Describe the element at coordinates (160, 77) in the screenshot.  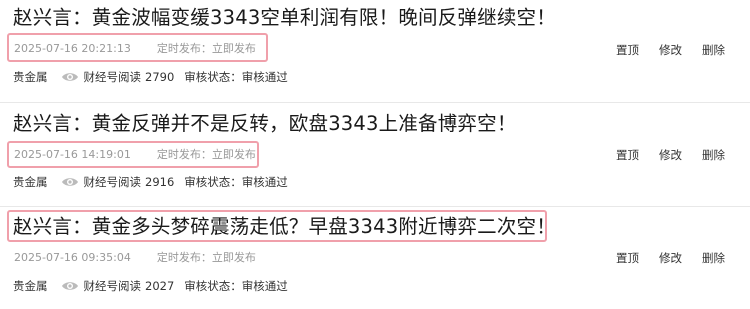
I see `reads-count: 2790` at that location.